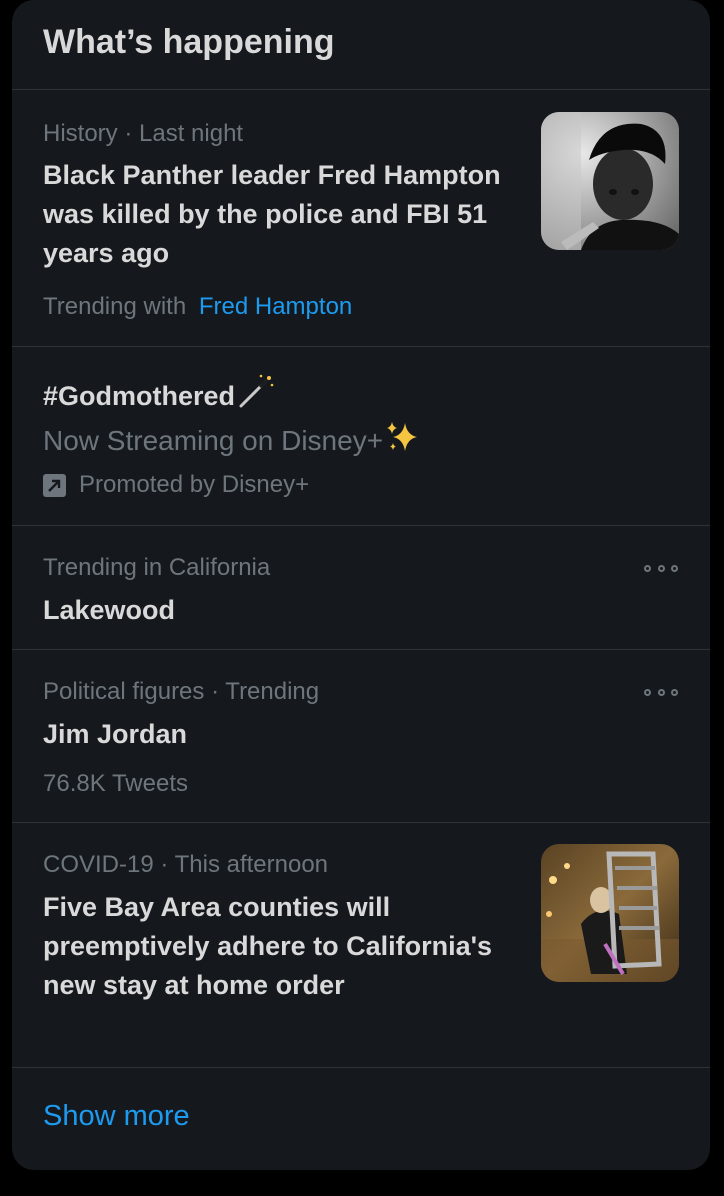  Describe the element at coordinates (157, 567) in the screenshot. I see `trend-meta: Trending in California` at that location.